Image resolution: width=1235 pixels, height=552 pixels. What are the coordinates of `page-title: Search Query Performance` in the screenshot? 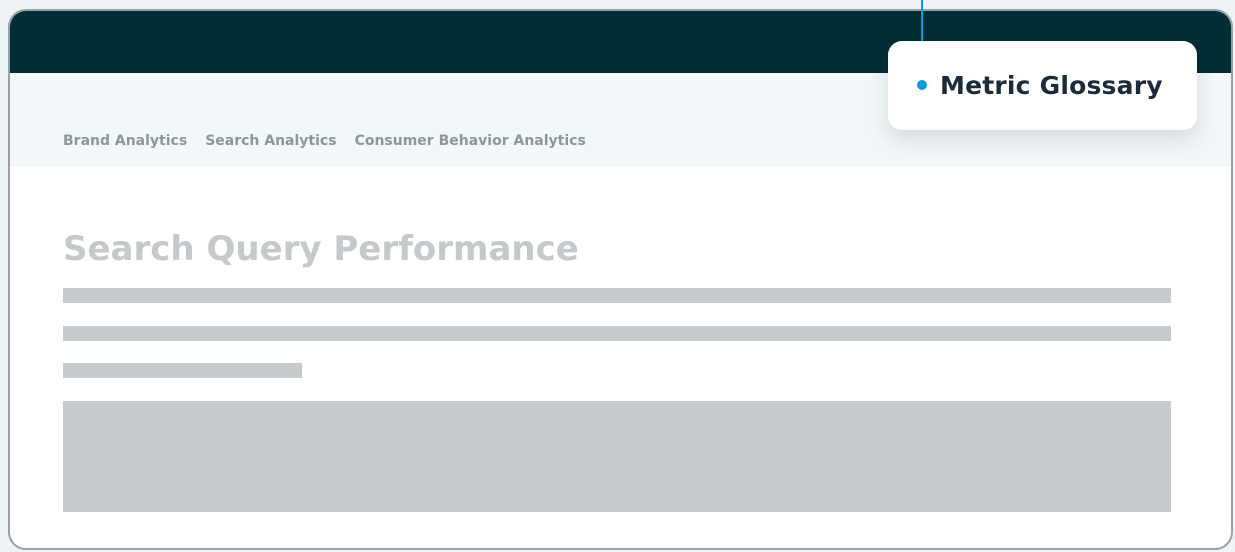 It's located at (321, 249).